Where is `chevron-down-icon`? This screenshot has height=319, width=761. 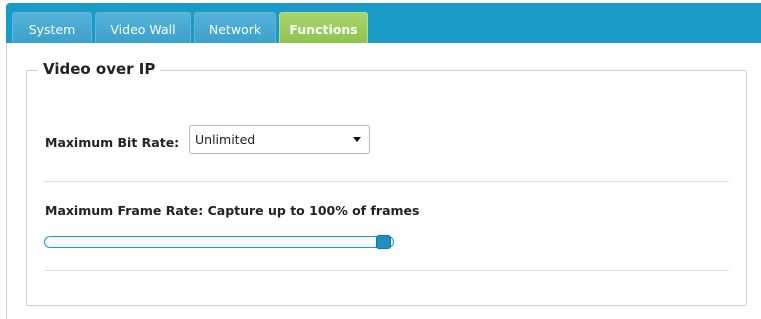
chevron-down-icon is located at coordinates (357, 139).